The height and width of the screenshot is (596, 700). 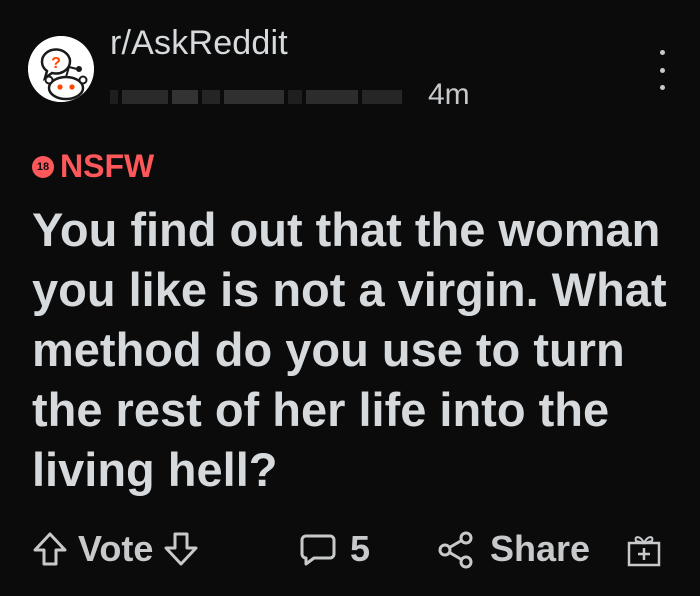 I want to click on comment-count: 5, so click(x=360, y=548).